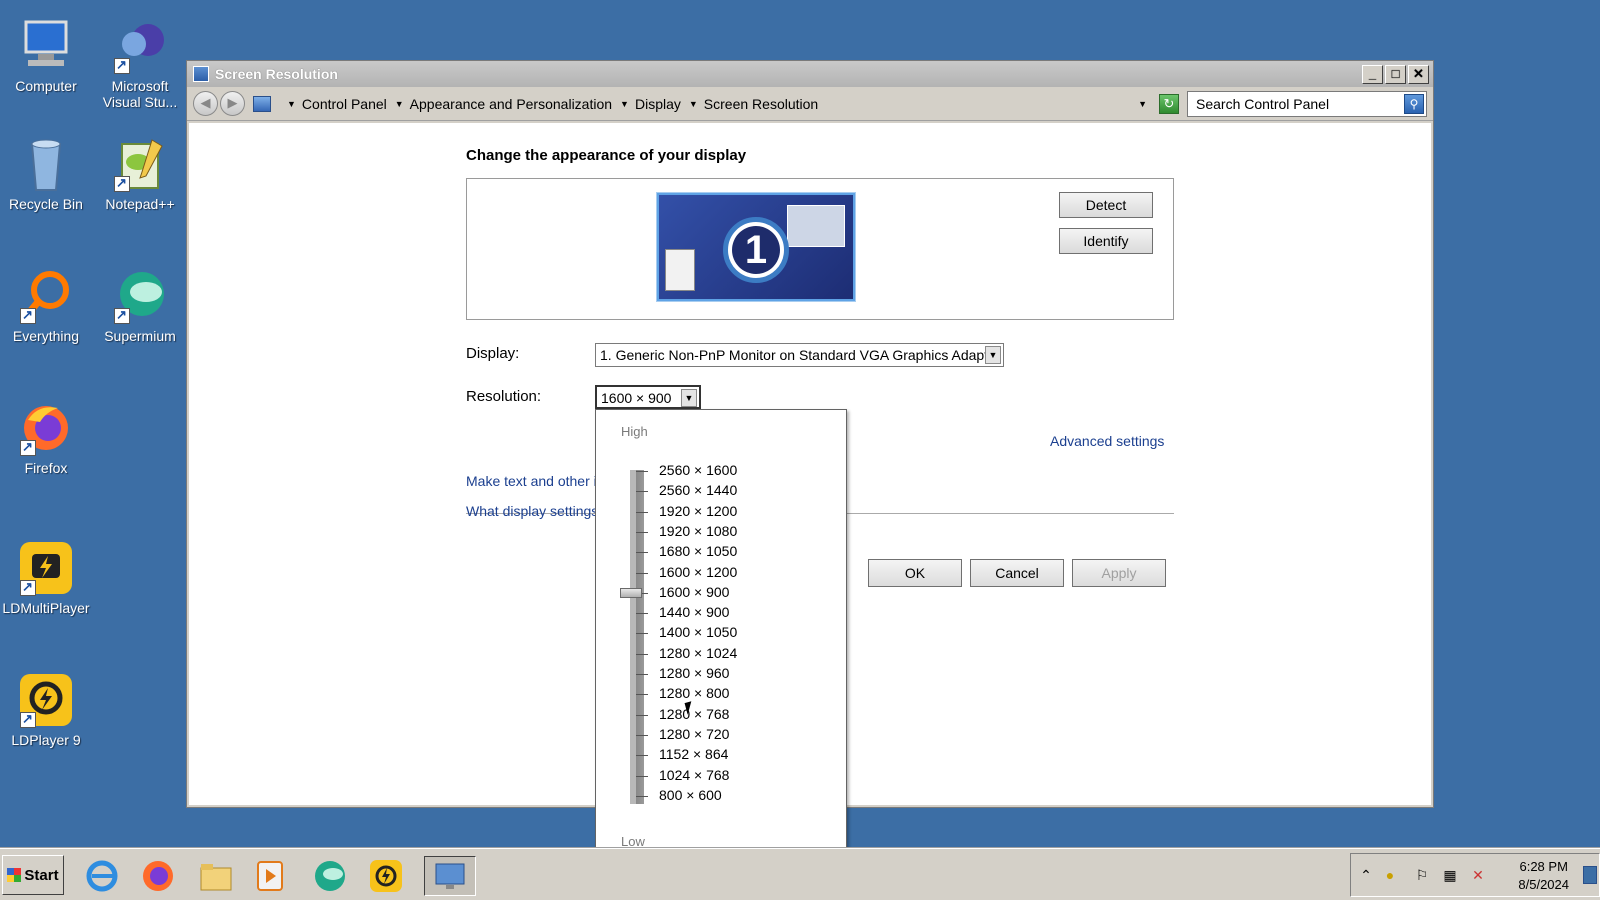 The image size is (1600, 900). Describe the element at coordinates (690, 795) in the screenshot. I see `resolution-option: 800 × 600` at that location.